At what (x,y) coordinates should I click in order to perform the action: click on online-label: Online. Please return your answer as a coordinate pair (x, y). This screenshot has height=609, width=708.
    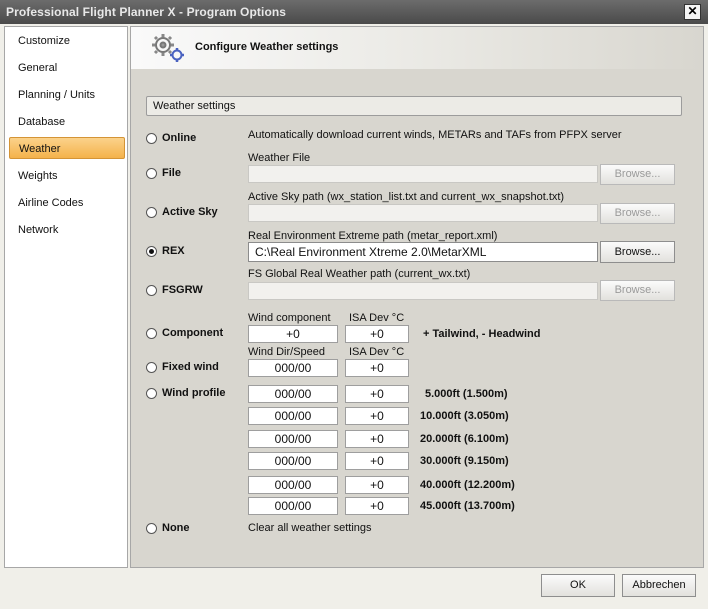
    Looking at the image, I should click on (179, 138).